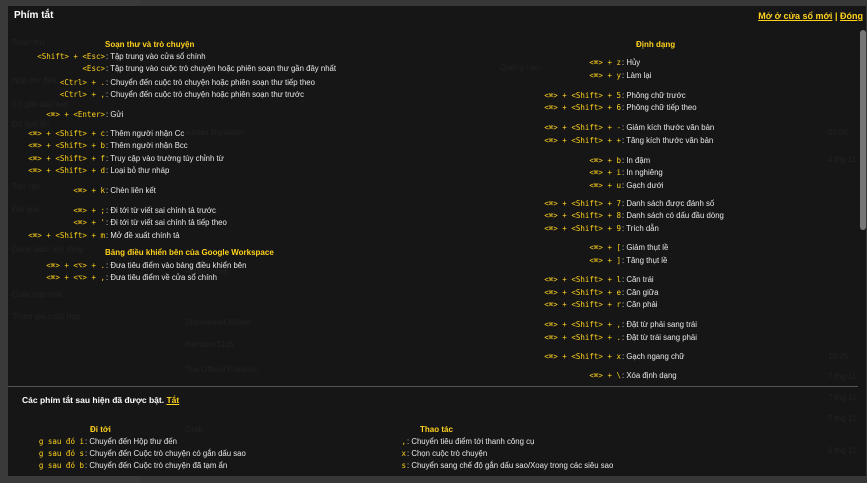 This screenshot has width=867, height=483. Describe the element at coordinates (66, 133) in the screenshot. I see `shortcut-keys: <⌘> + <Shift> + c` at that location.